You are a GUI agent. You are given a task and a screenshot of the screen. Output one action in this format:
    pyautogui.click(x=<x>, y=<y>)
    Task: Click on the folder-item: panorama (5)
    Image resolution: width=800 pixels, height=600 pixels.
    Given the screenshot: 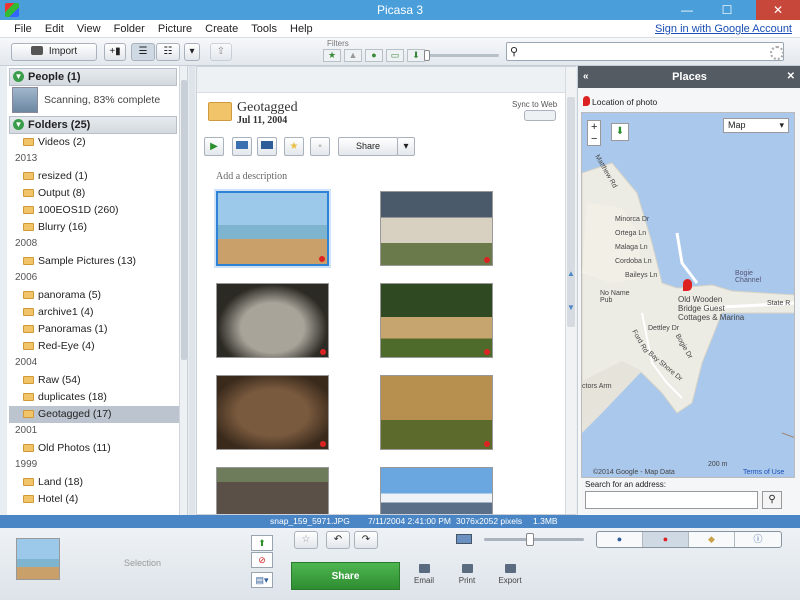 What is the action you would take?
    pyautogui.click(x=100, y=295)
    